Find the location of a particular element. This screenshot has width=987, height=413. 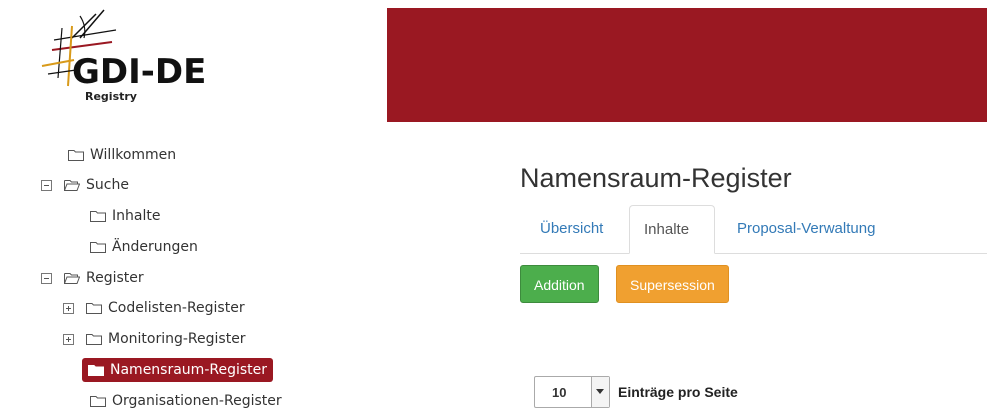

page-size-select: 10 is located at coordinates (572, 392).